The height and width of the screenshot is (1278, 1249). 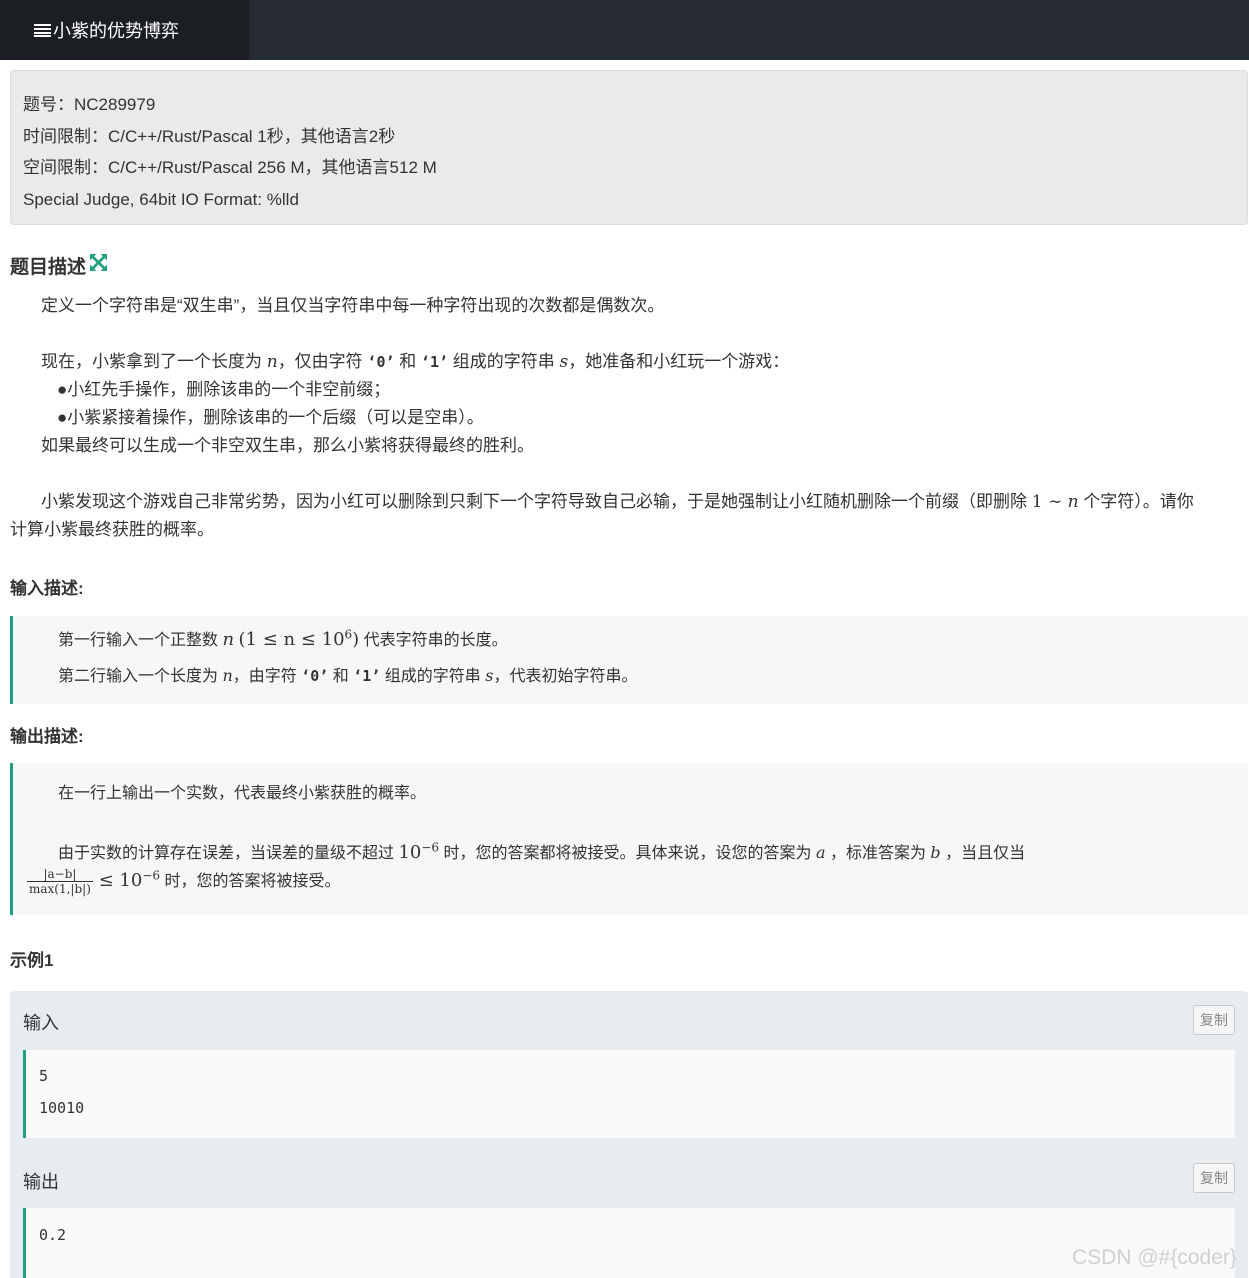 I want to click on sample-output-code: 0.2, so click(x=629, y=1243).